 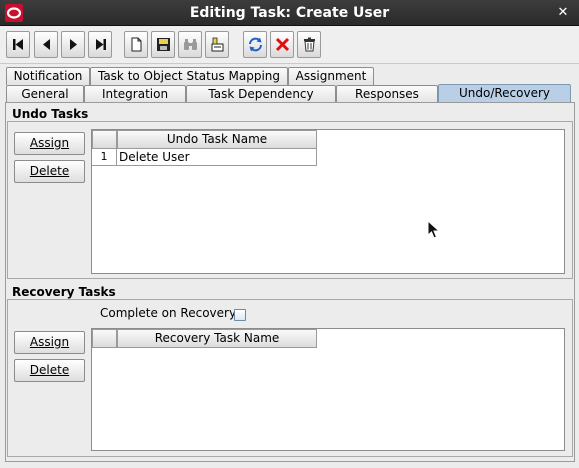 I want to click on delete-button, so click(x=282, y=44).